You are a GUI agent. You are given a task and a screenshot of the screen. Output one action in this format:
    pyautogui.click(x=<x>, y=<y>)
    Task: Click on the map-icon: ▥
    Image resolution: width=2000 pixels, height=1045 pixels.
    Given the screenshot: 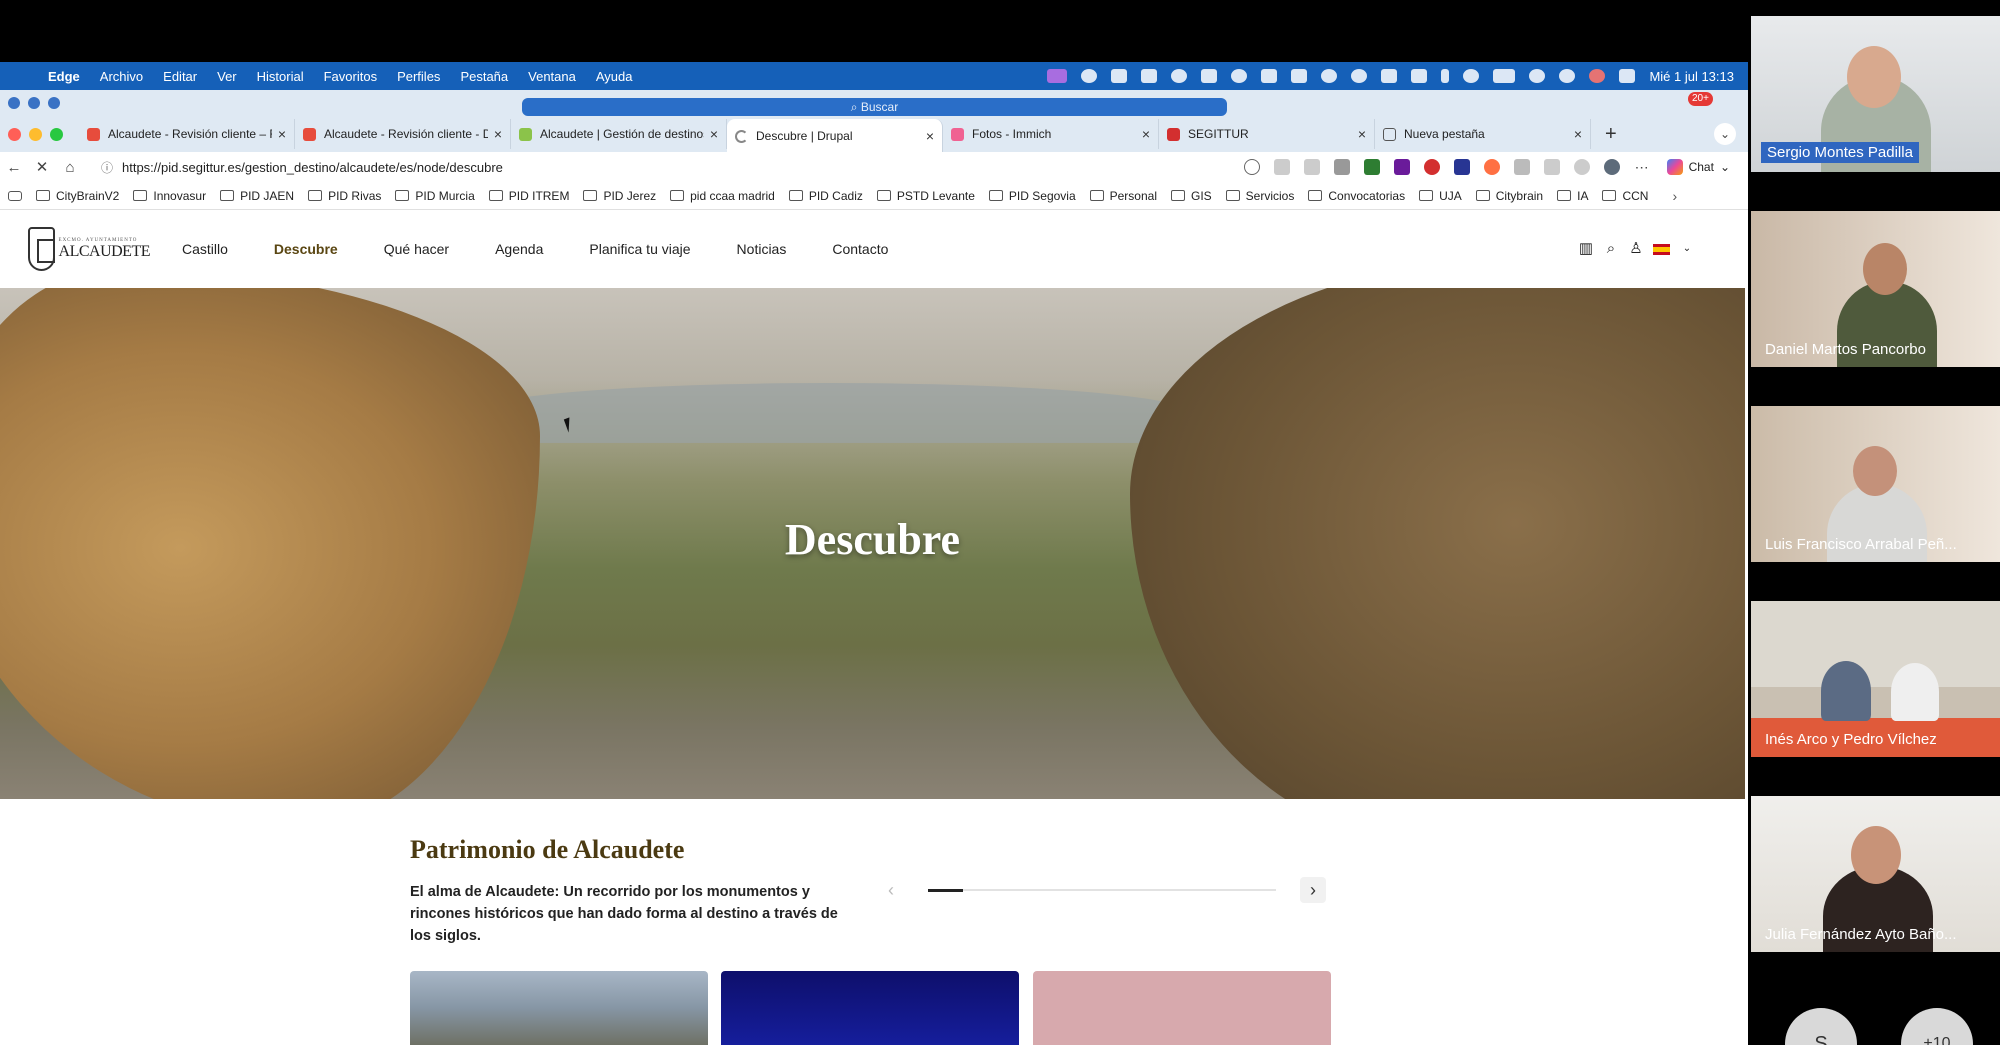 What is the action you would take?
    pyautogui.click(x=1586, y=249)
    